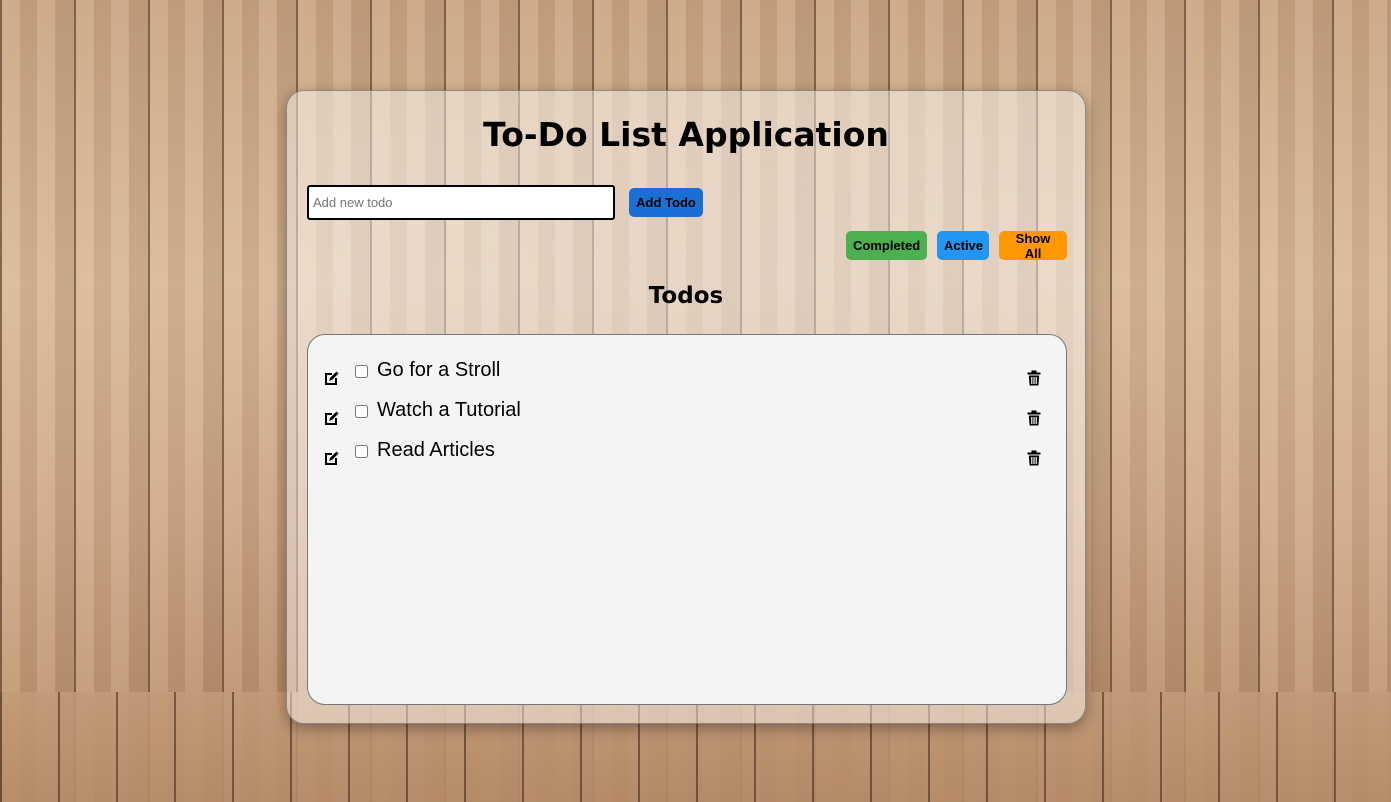  Describe the element at coordinates (686, 134) in the screenshot. I see `app-title: To-Do List Application` at that location.